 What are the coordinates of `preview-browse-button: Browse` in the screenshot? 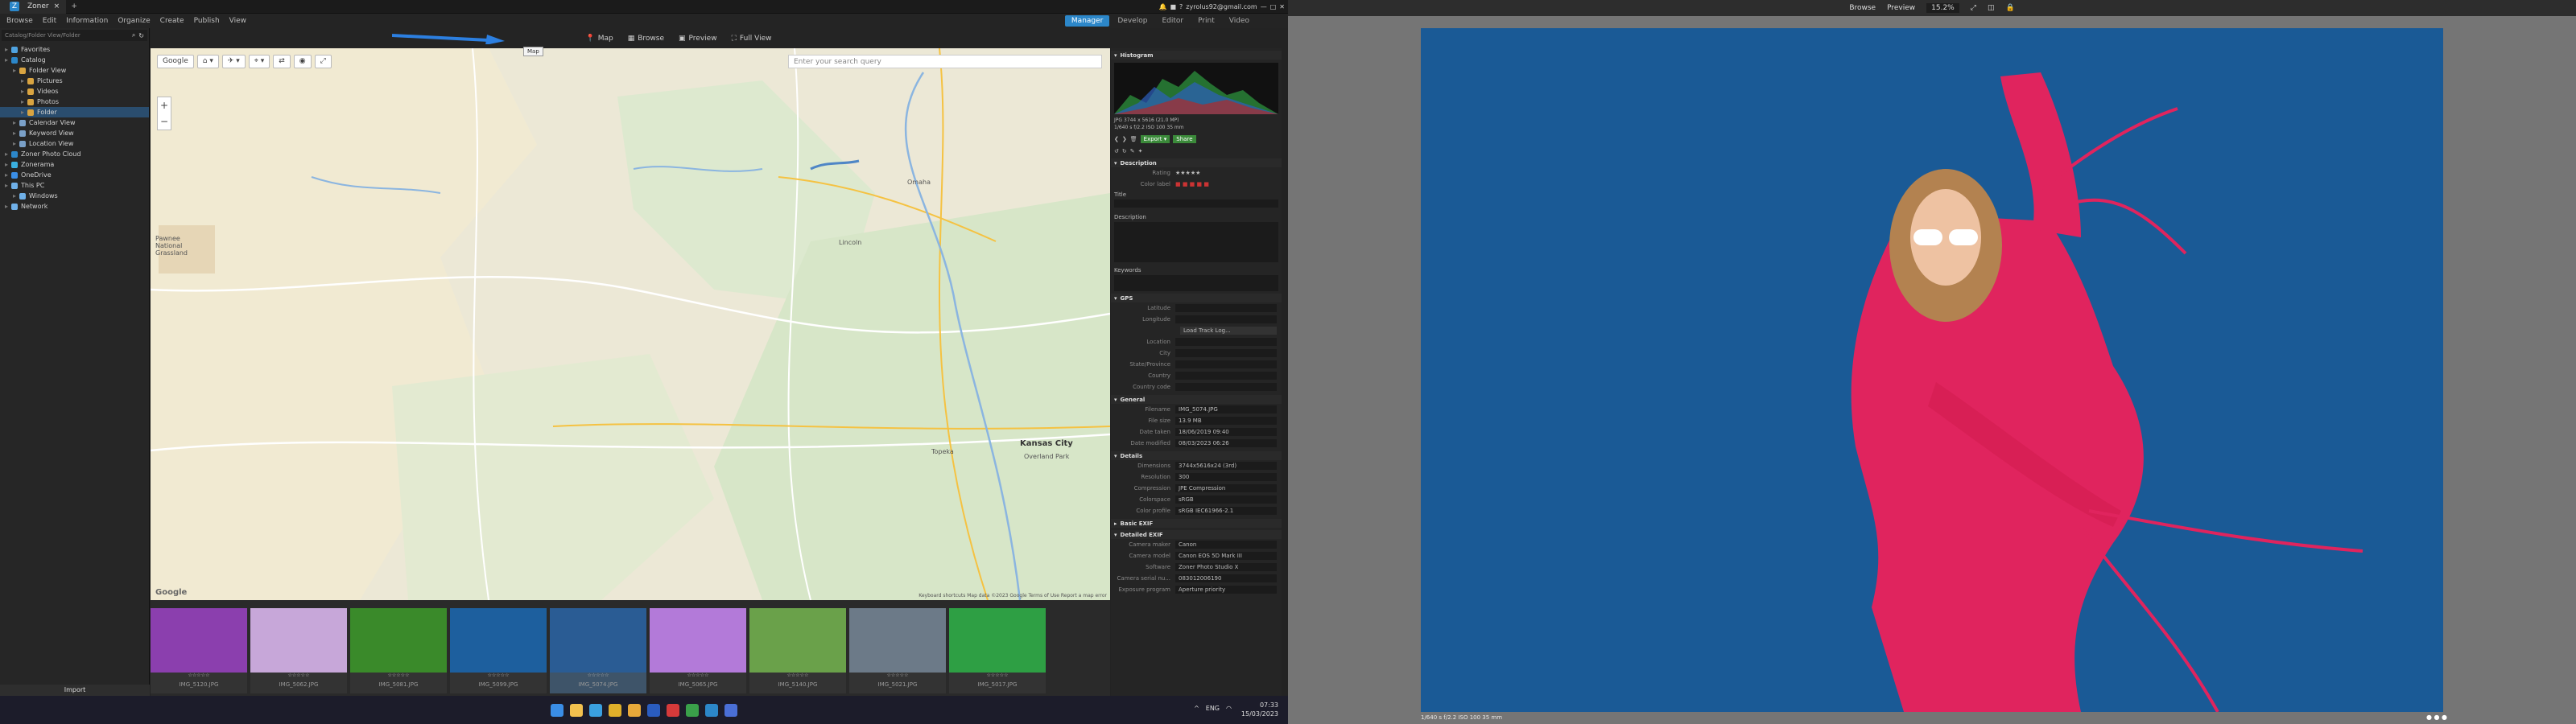 It's located at (1862, 8).